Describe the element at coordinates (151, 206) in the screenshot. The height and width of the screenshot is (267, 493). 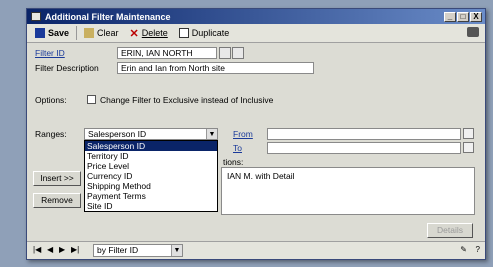
I see `dropdown-option: Site ID` at that location.